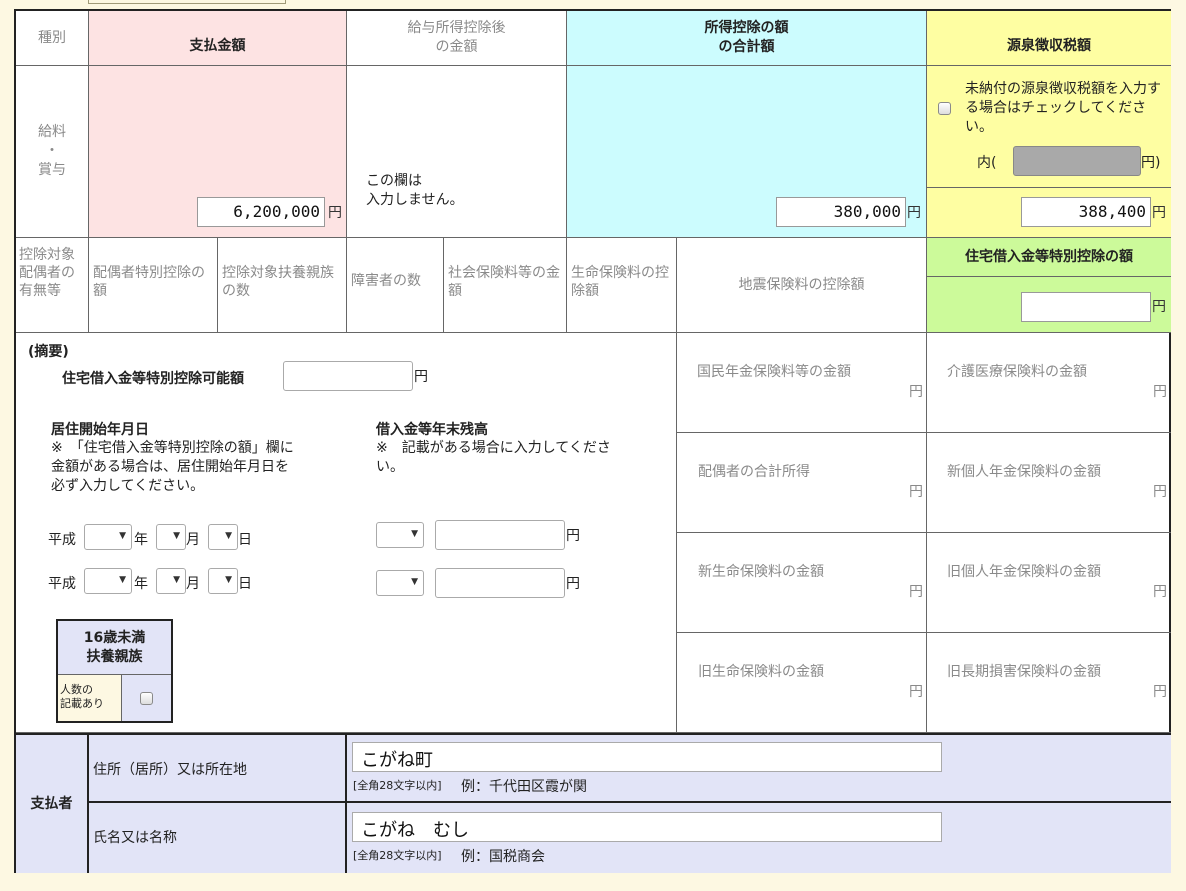 The image size is (1186, 891). Describe the element at coordinates (223, 581) in the screenshot. I see `day-select-2: ▼` at that location.